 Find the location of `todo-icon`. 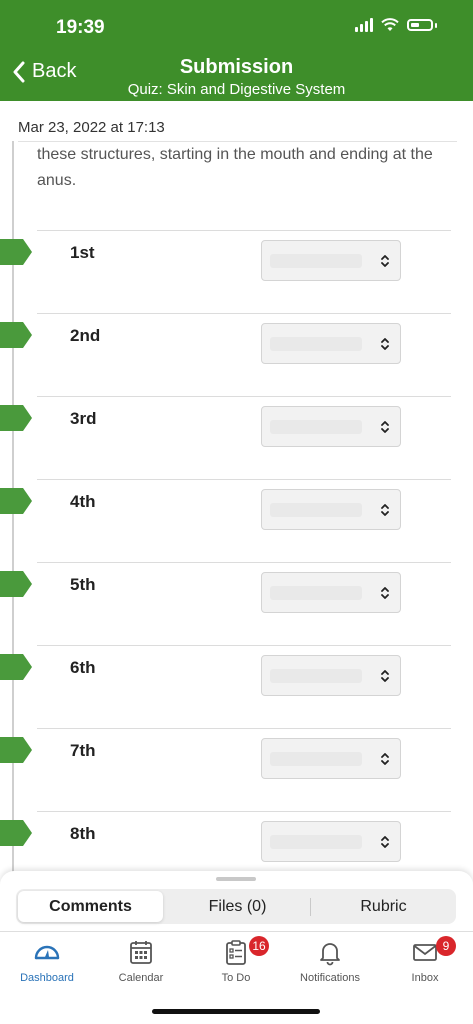

todo-icon is located at coordinates (236, 952).